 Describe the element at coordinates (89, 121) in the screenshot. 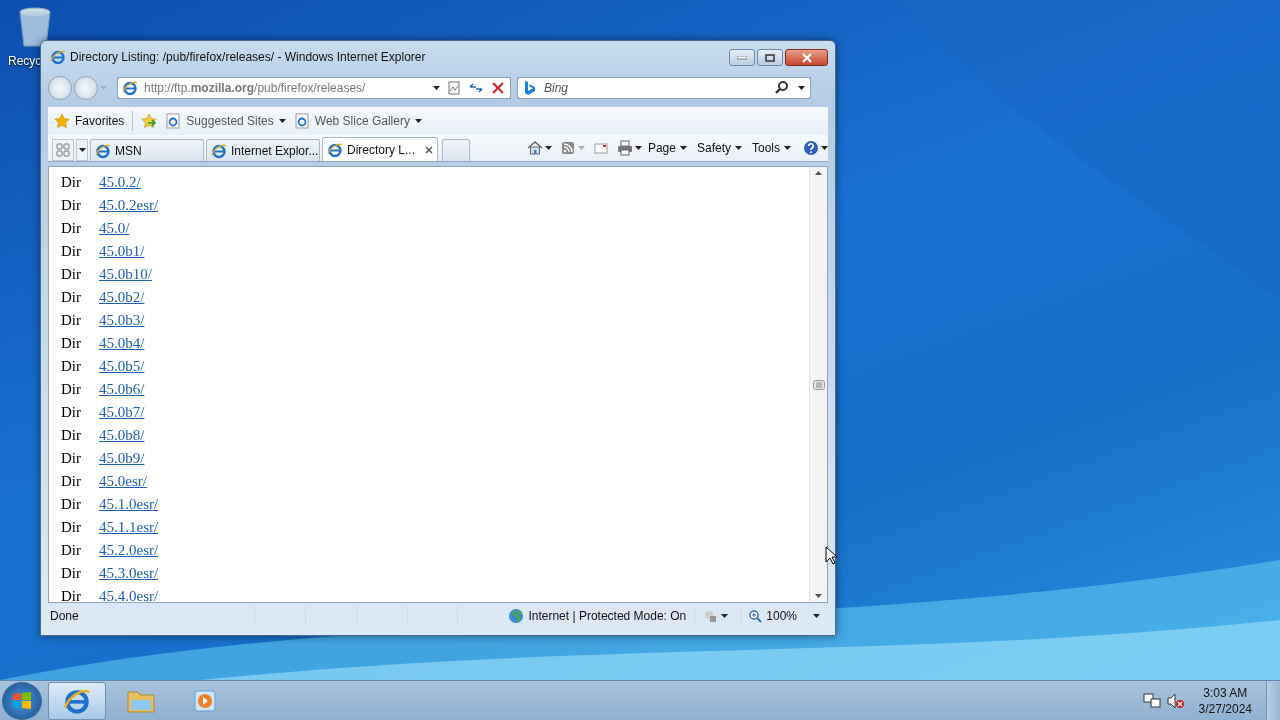

I see `favorites-button: Favorites` at that location.